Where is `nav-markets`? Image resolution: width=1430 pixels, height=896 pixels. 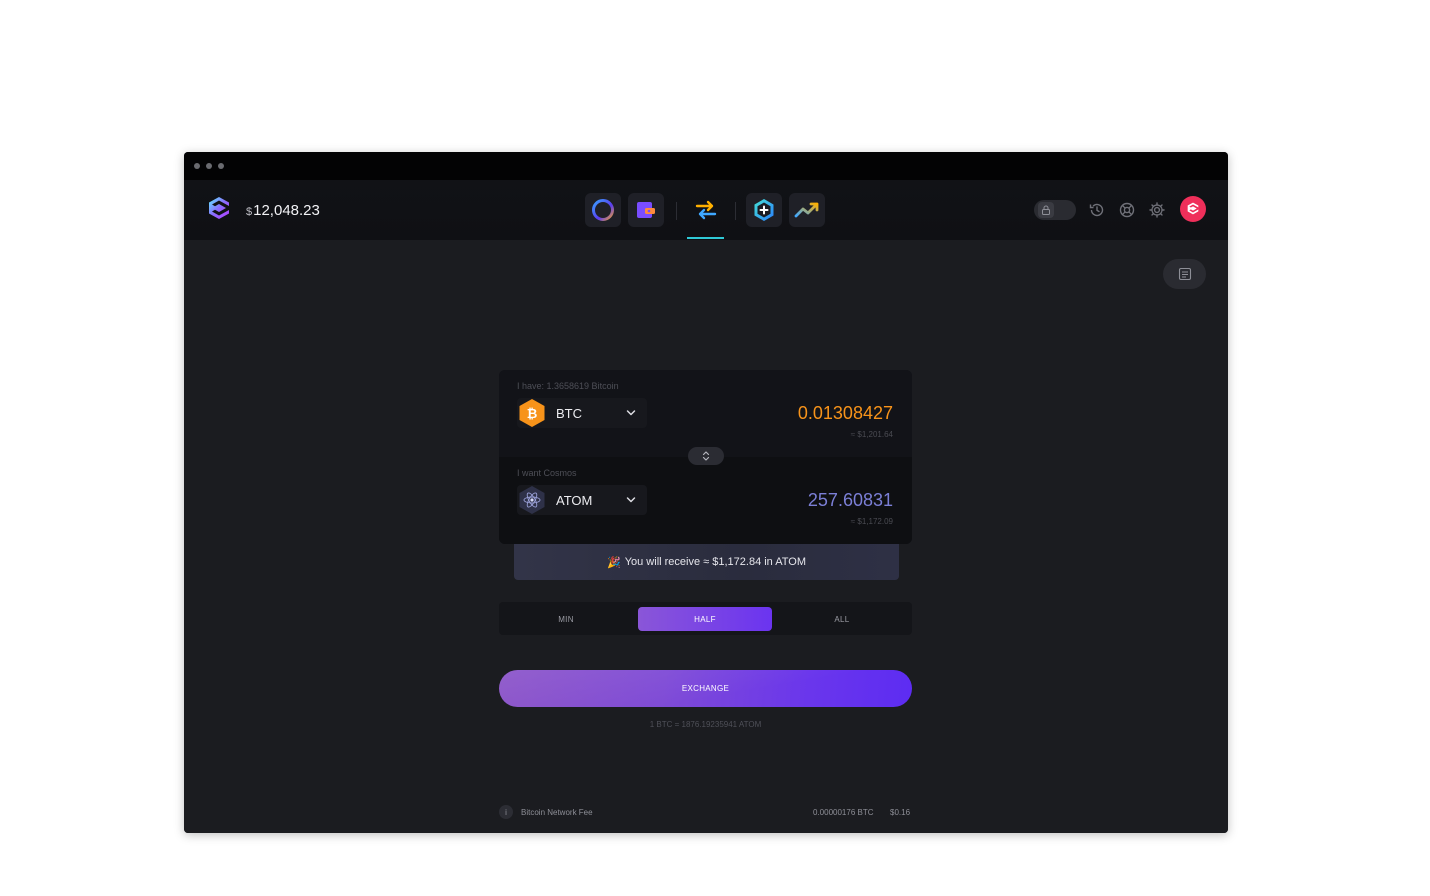 nav-markets is located at coordinates (807, 210).